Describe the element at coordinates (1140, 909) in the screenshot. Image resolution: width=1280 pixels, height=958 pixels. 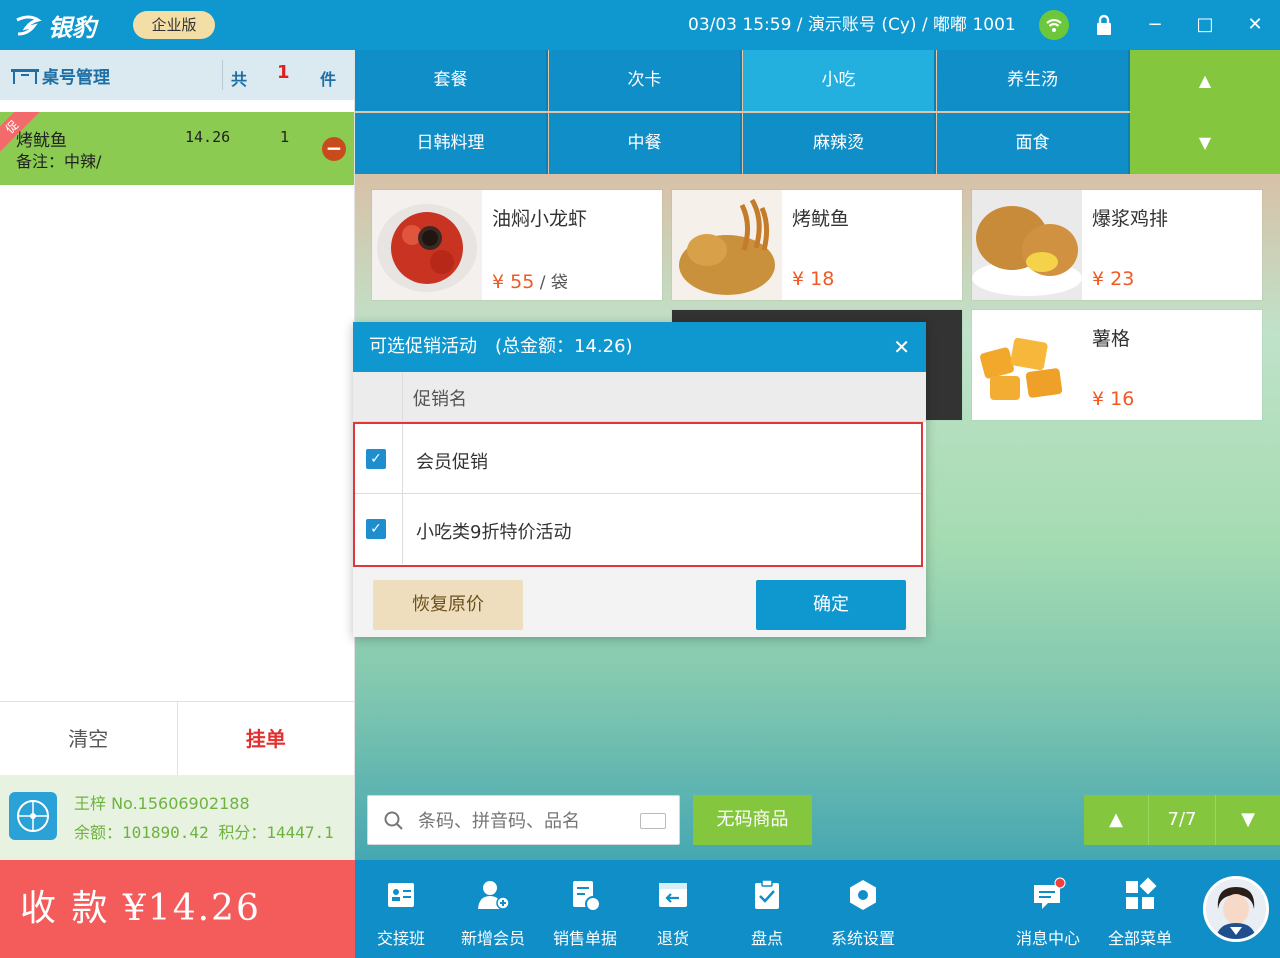
I see `nav-all-menus: 全部菜单` at that location.